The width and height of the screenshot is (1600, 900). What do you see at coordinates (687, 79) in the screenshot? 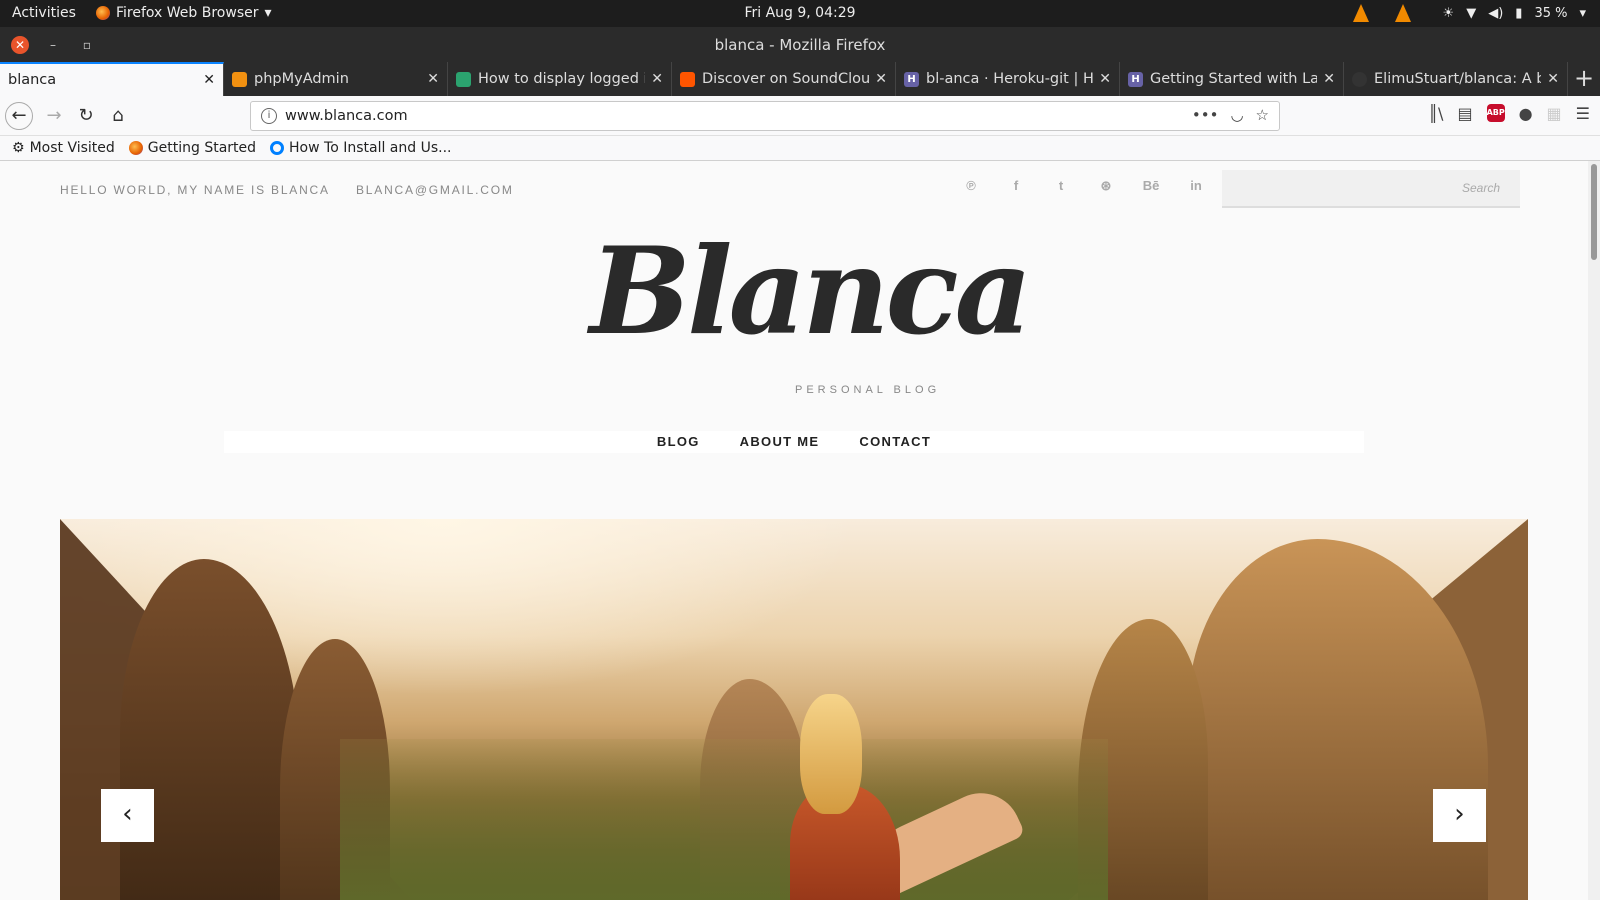
I see `soundcloud-favicon-icon` at bounding box center [687, 79].